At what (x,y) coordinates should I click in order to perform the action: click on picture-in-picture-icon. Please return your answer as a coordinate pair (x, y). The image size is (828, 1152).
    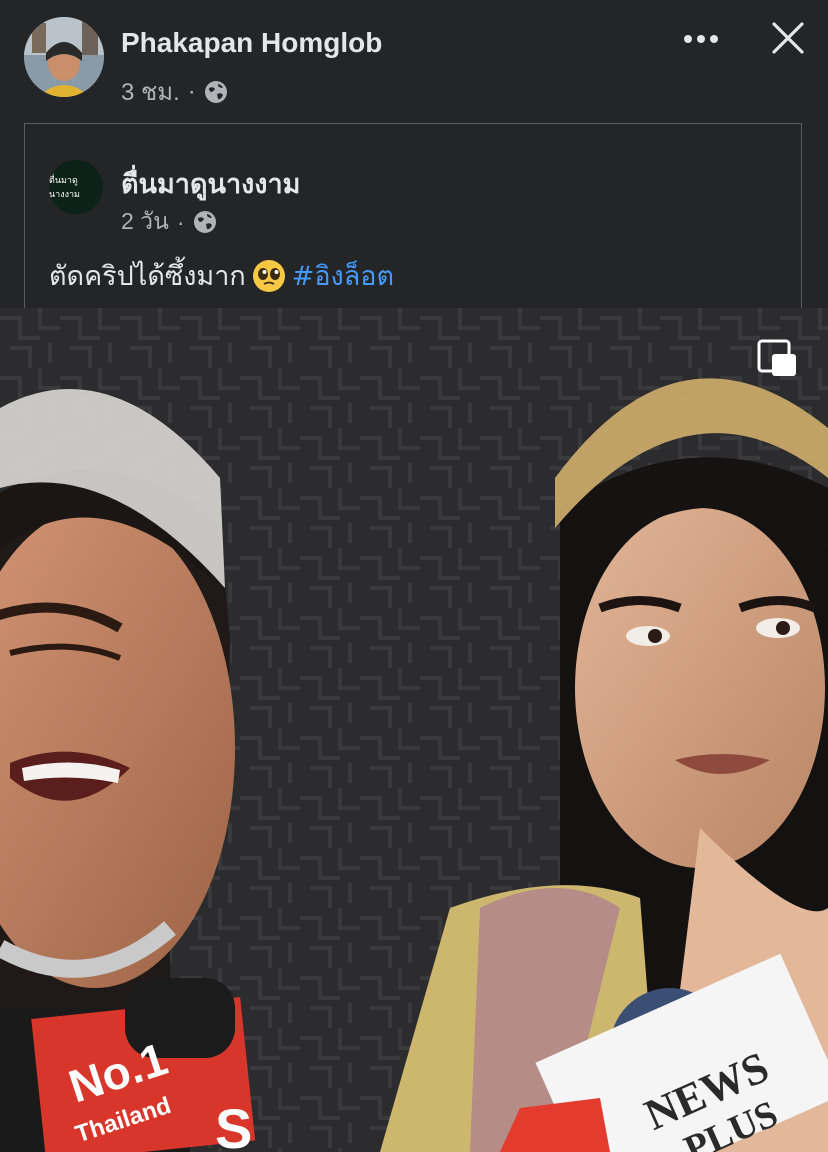
    Looking at the image, I should click on (776, 357).